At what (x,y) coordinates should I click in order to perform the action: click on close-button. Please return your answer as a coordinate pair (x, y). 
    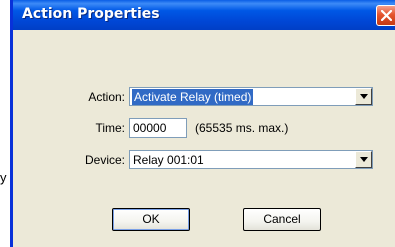
    Looking at the image, I should click on (385, 15).